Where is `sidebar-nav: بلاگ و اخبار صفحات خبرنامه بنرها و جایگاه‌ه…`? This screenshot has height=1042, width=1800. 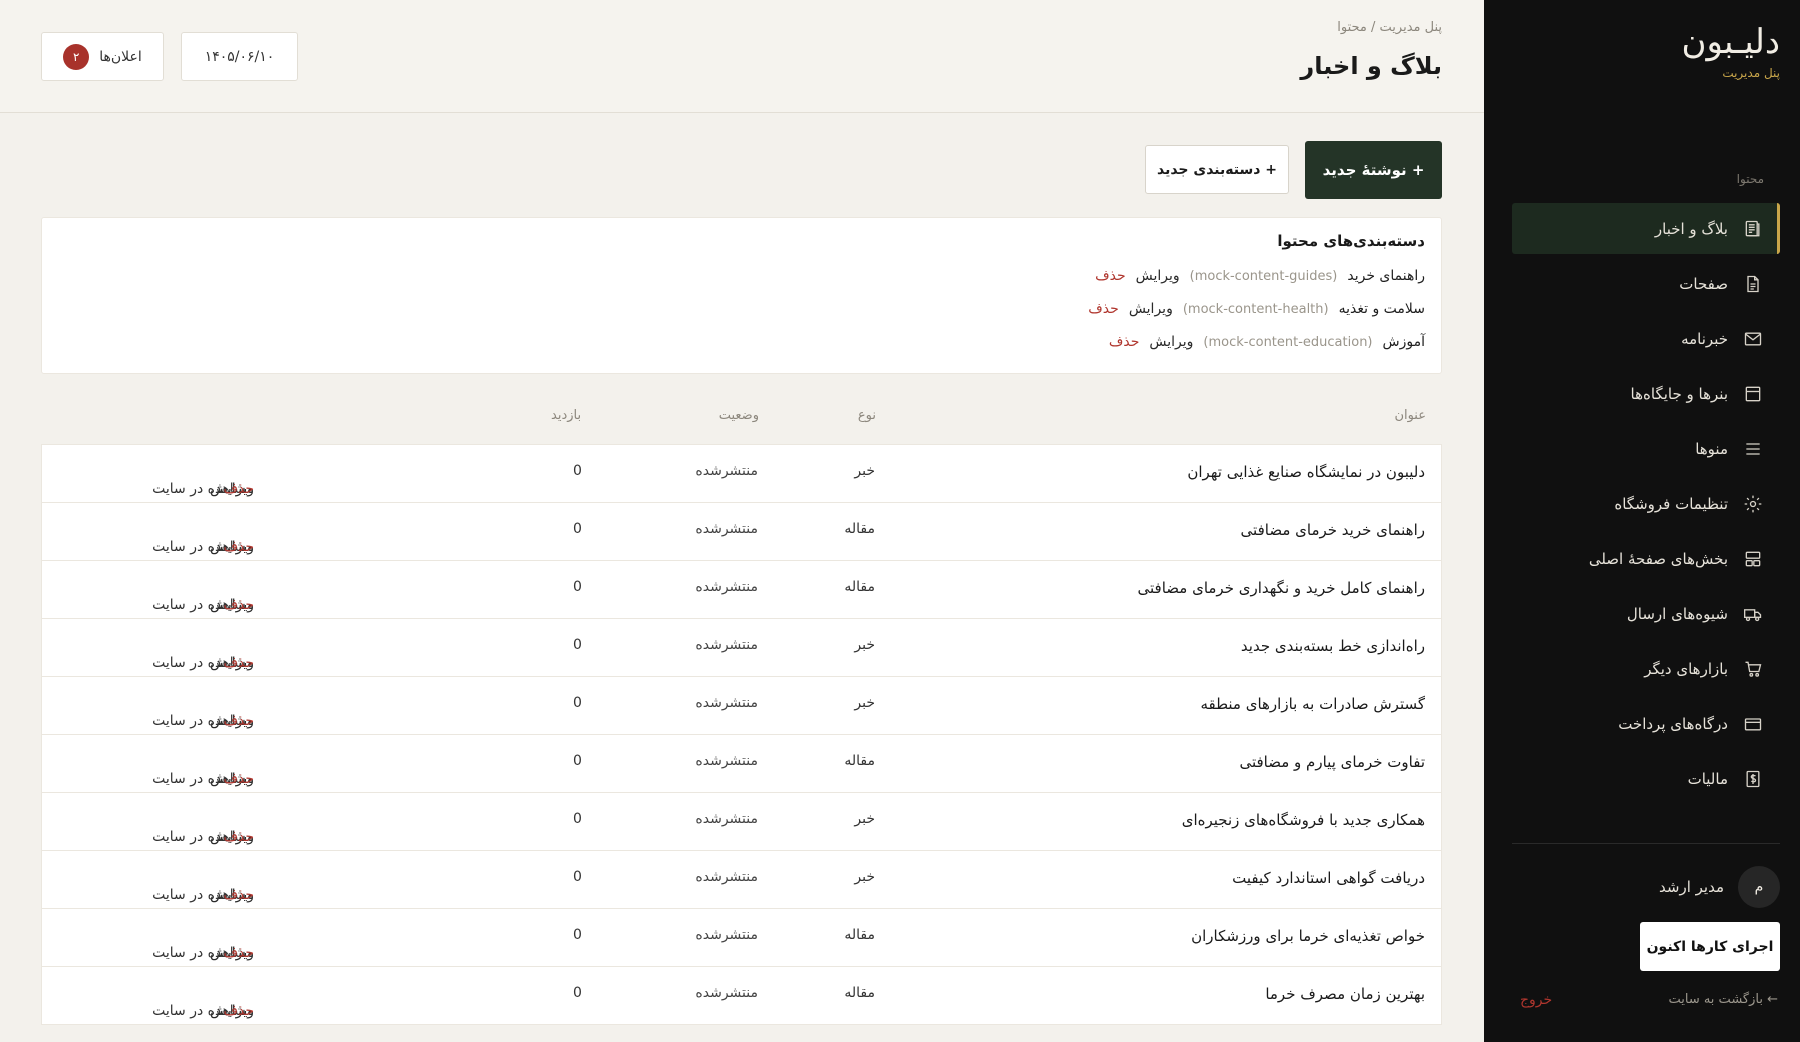
sidebar-nav: بلاگ و اخبار صفحات خبرنامه بنرها و جایگاه‌ه… is located at coordinates (1646, 505).